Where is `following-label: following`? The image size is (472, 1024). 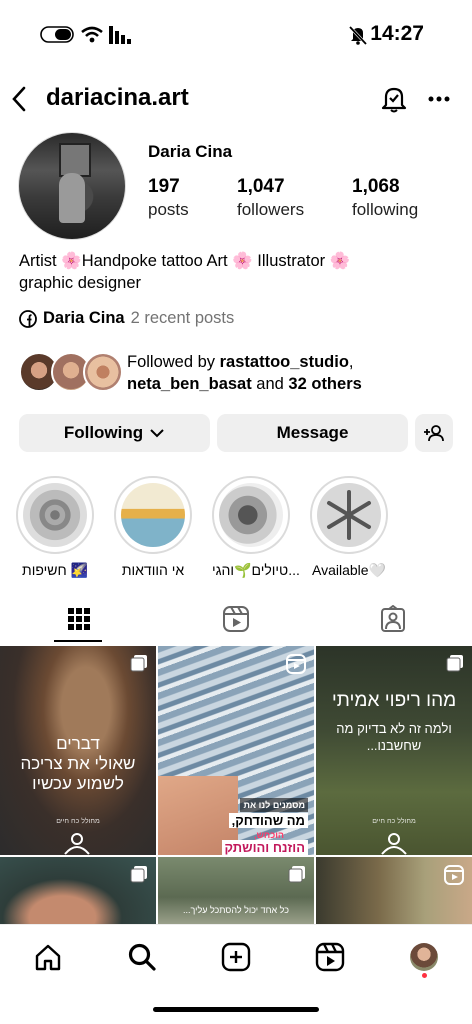
following-label: following is located at coordinates (385, 209).